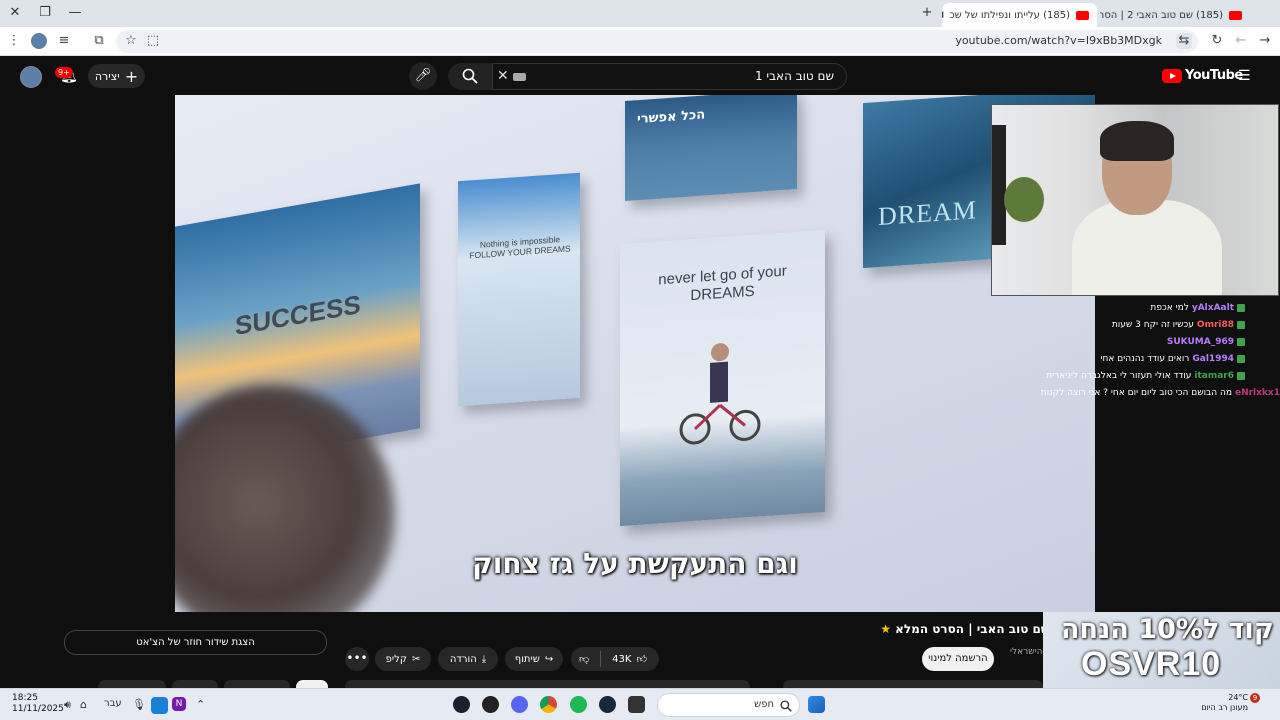 Image resolution: width=1280 pixels, height=720 pixels. I want to click on new-tab-icon: +, so click(927, 13).